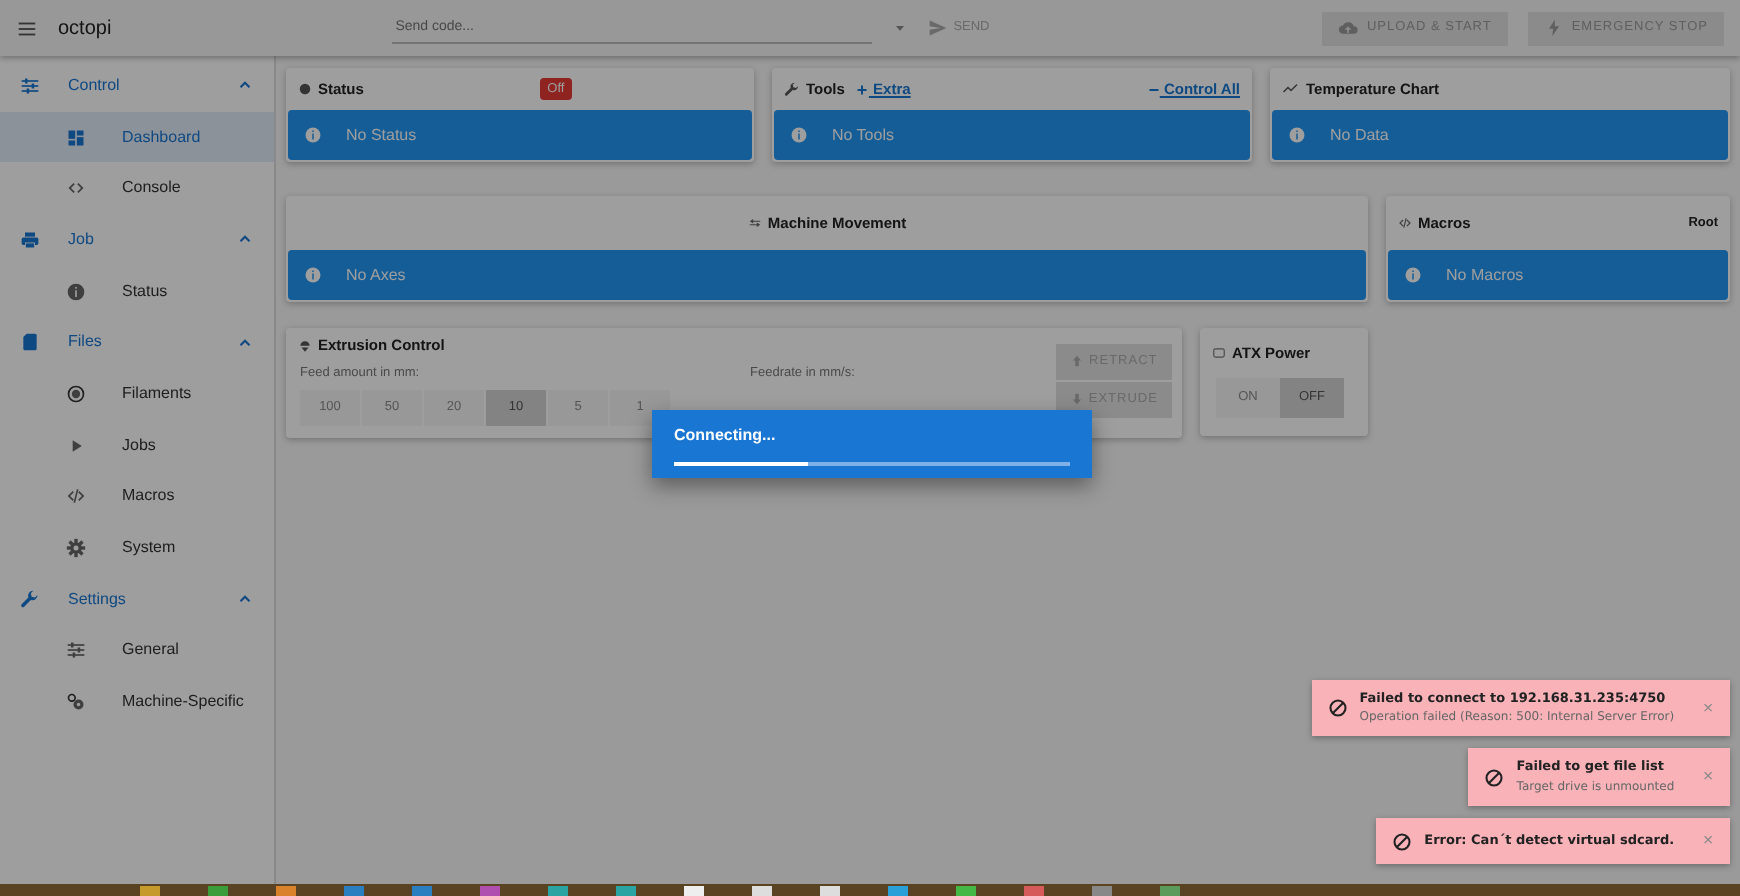 The height and width of the screenshot is (896, 1740). I want to click on caret-icon, so click(899, 28).